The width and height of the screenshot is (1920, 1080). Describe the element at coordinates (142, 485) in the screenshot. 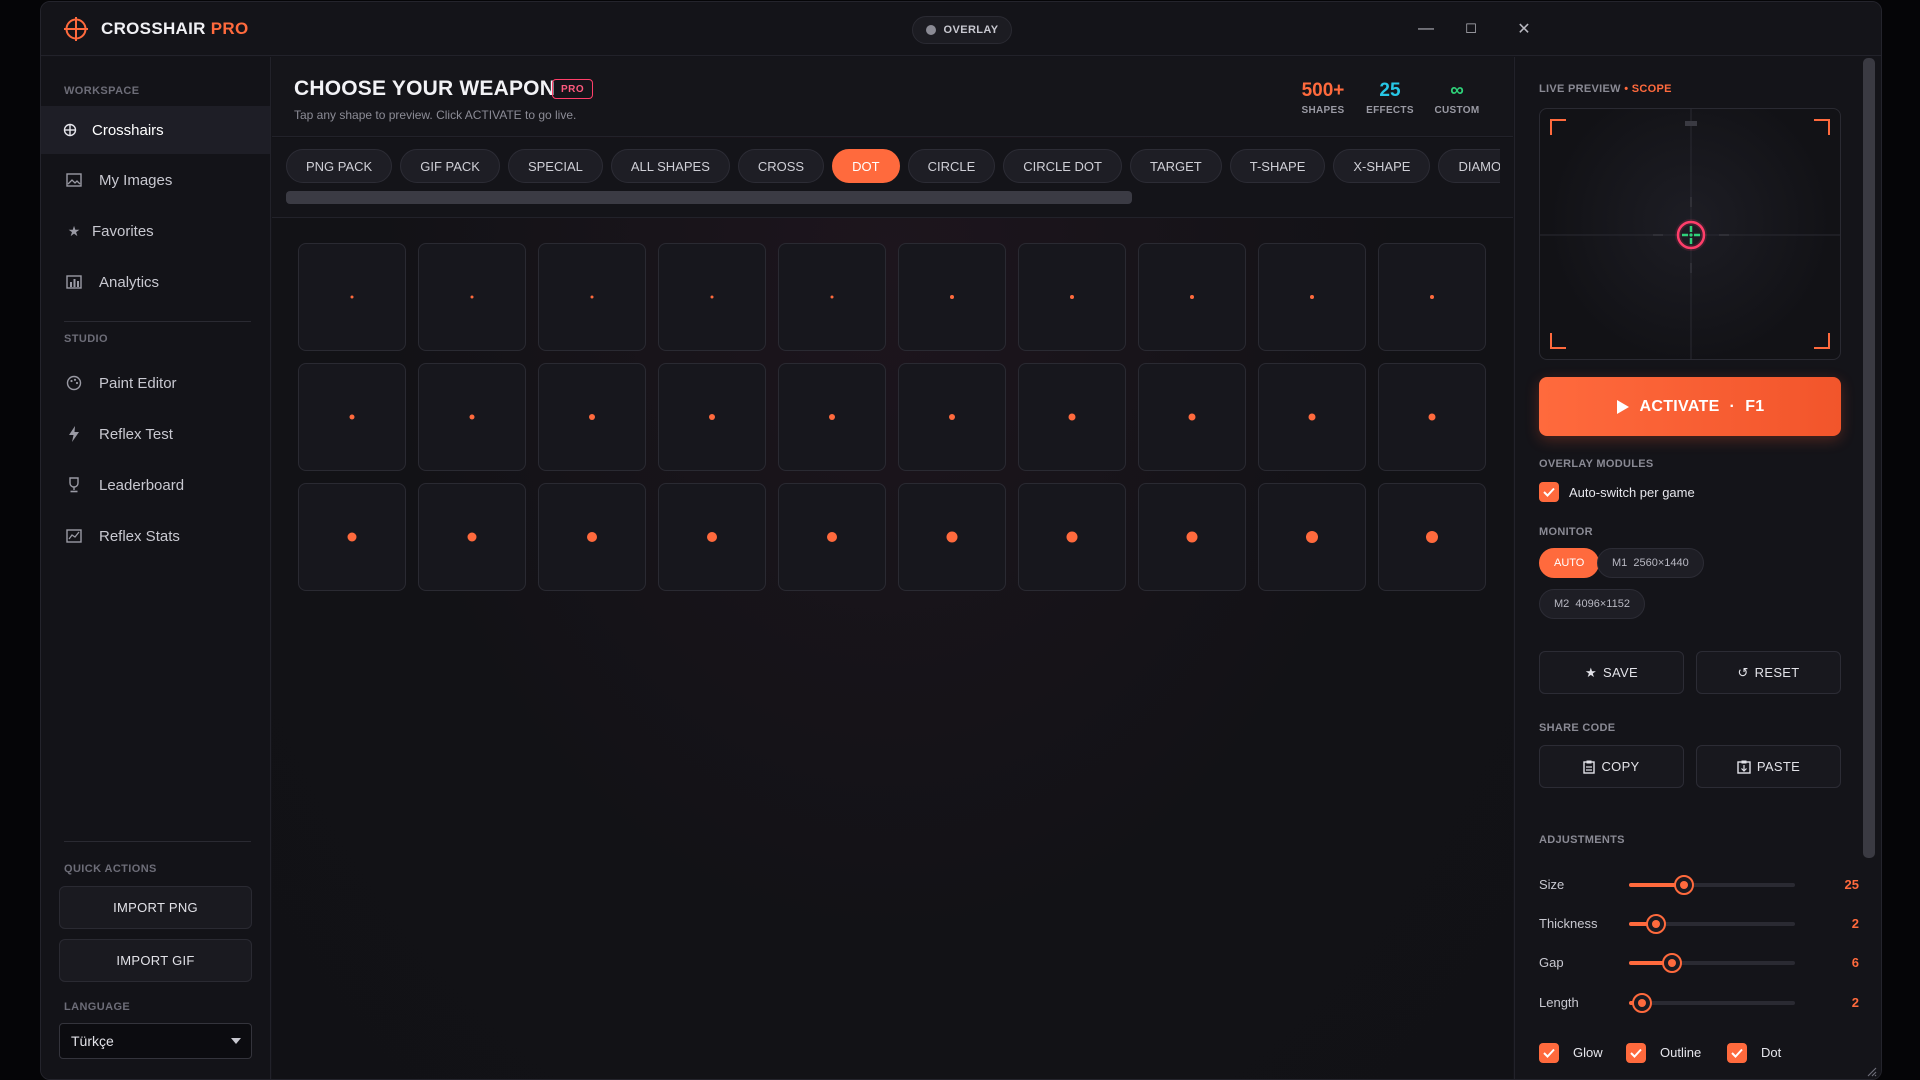

I see `sidebar-item-label: Leaderboard` at that location.